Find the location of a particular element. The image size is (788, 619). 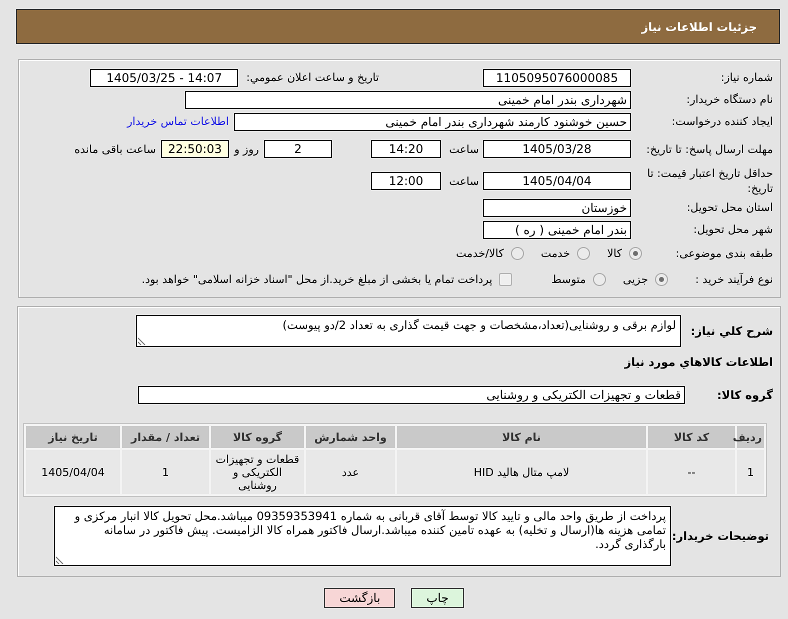

field-label: توضیحات خریدار: is located at coordinates (720, 536).